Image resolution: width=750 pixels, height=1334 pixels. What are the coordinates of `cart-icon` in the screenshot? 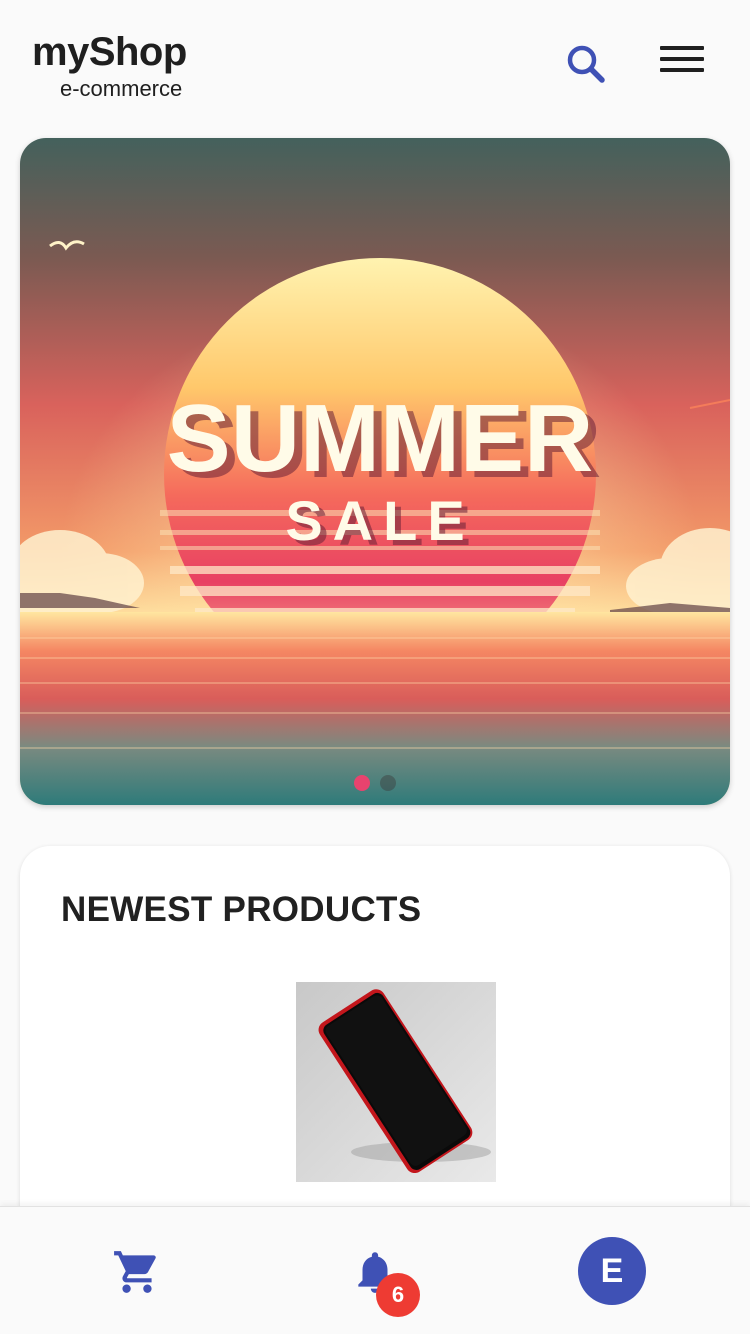 It's located at (135, 1272).